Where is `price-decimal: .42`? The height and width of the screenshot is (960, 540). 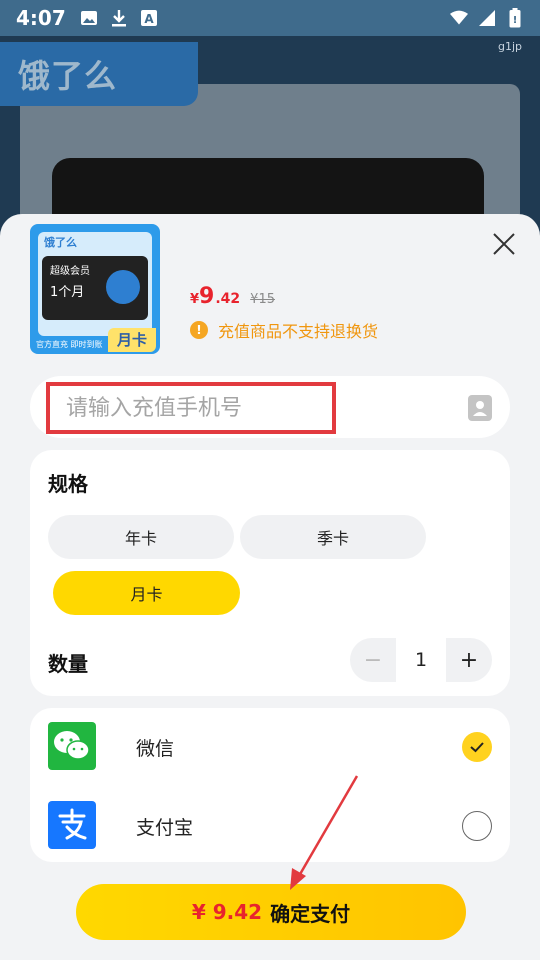 price-decimal: .42 is located at coordinates (228, 299).